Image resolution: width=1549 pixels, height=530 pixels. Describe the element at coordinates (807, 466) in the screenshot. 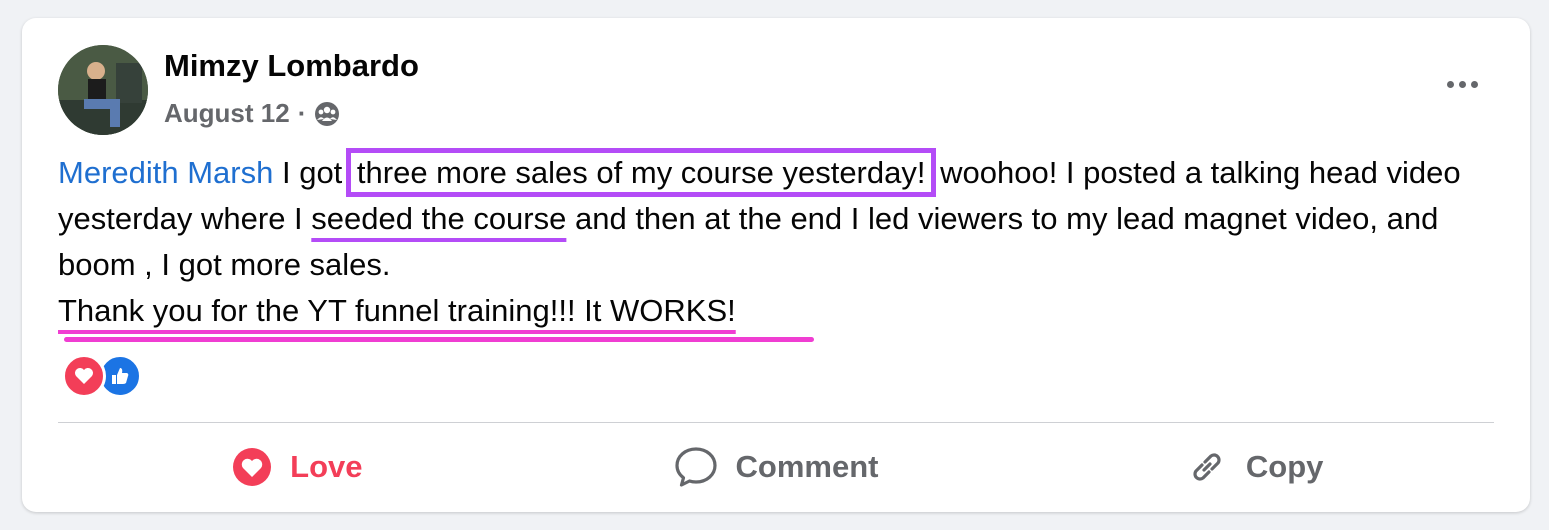

I see `comment-label: Comment` at that location.